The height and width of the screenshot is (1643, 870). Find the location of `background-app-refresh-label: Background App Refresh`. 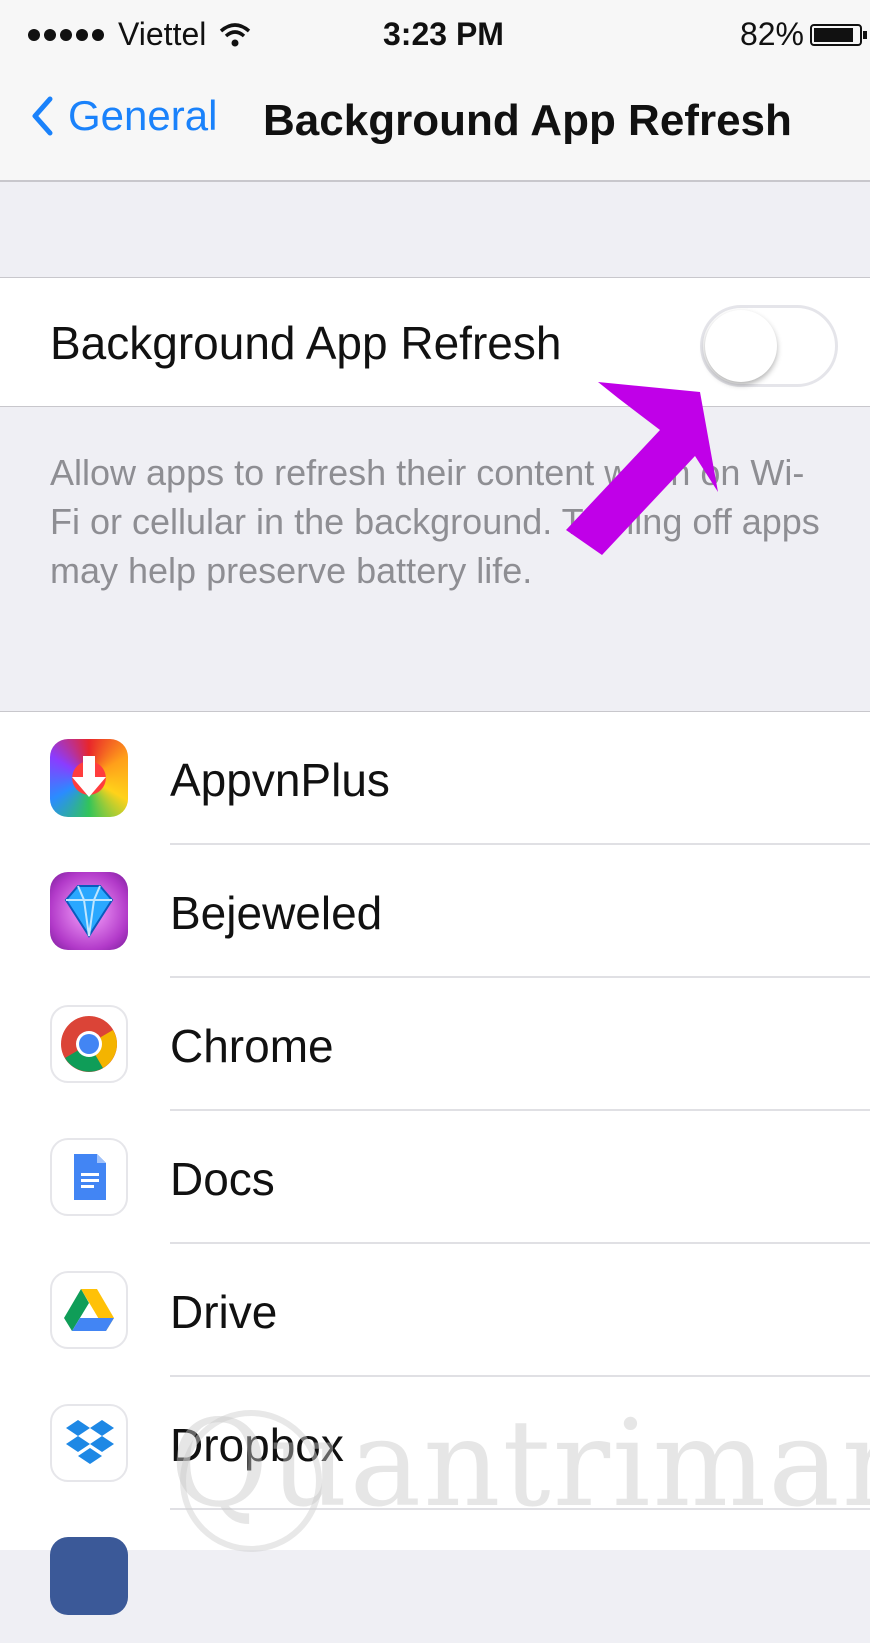

background-app-refresh-label: Background App Refresh is located at coordinates (306, 343).